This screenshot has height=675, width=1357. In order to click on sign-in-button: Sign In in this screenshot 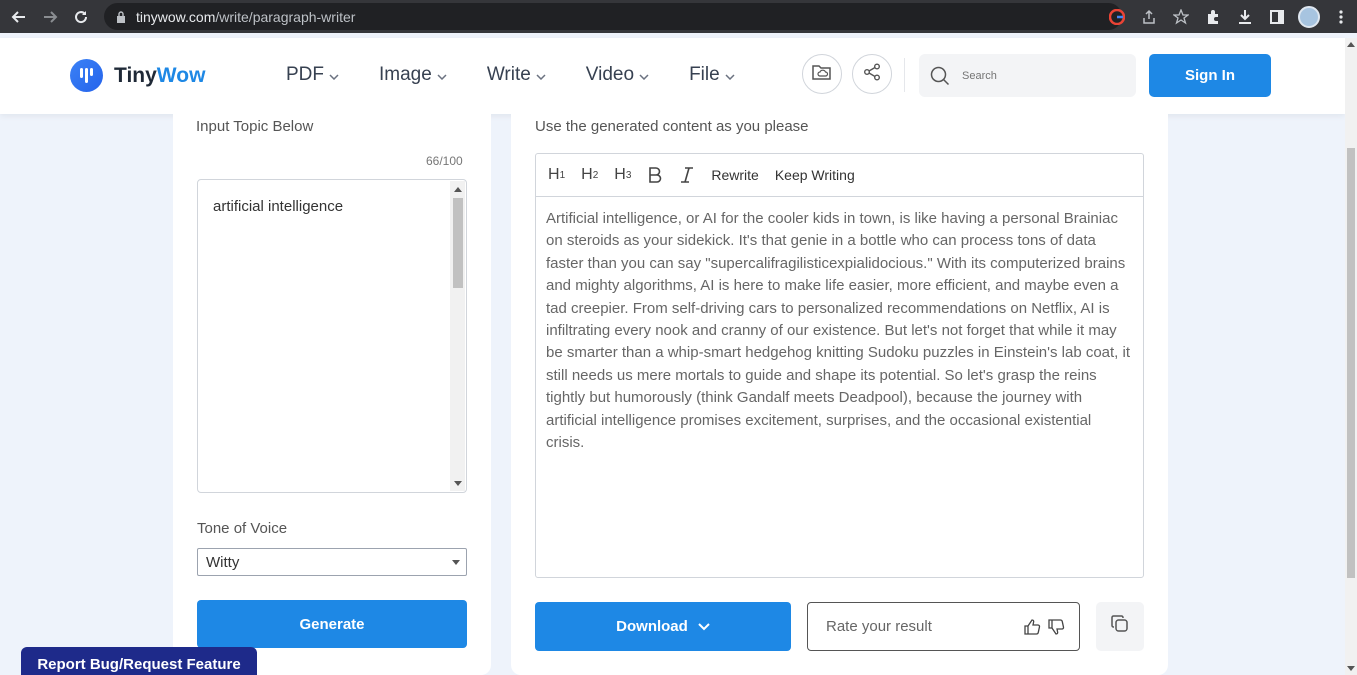, I will do `click(1210, 75)`.